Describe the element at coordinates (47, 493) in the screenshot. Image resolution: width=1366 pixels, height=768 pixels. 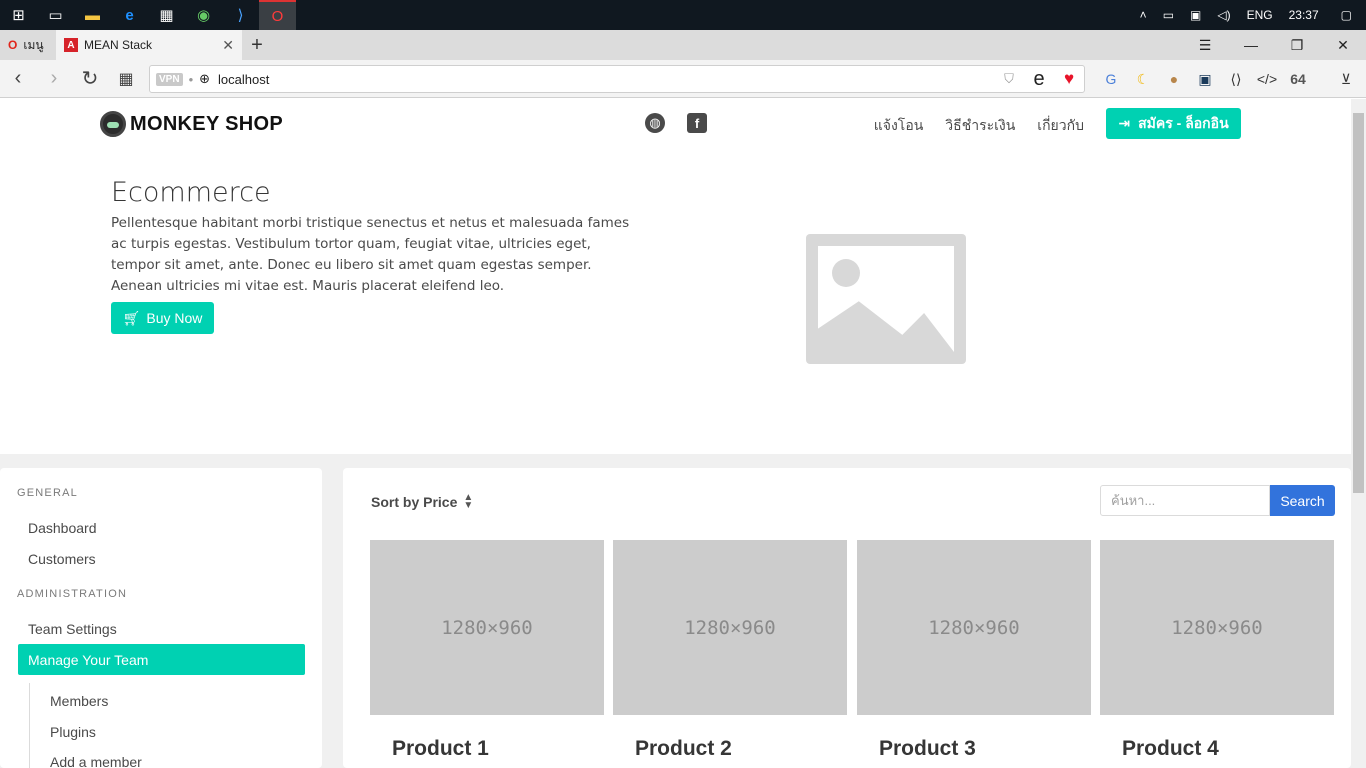
I see `menu-label-general: GENERAL` at that location.